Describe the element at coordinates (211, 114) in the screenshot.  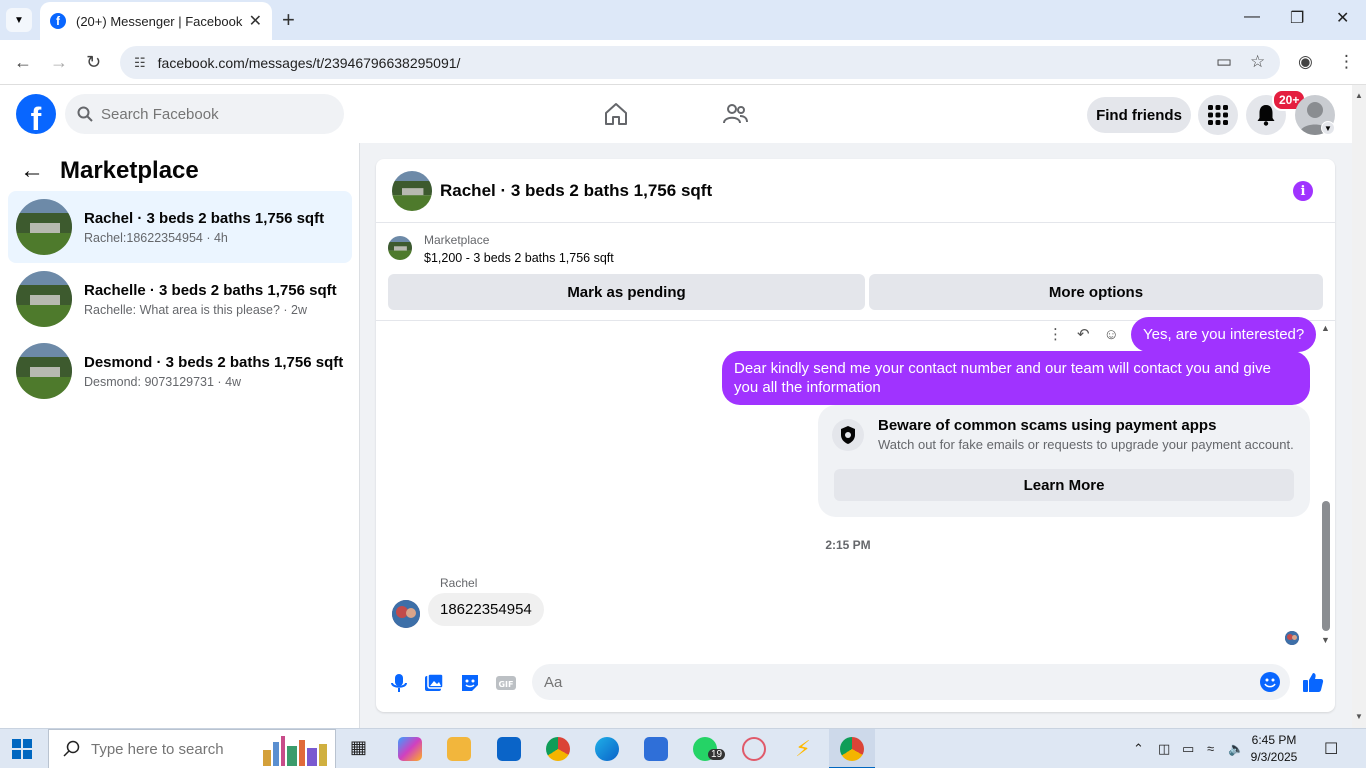
I see `facebook-search-input` at that location.